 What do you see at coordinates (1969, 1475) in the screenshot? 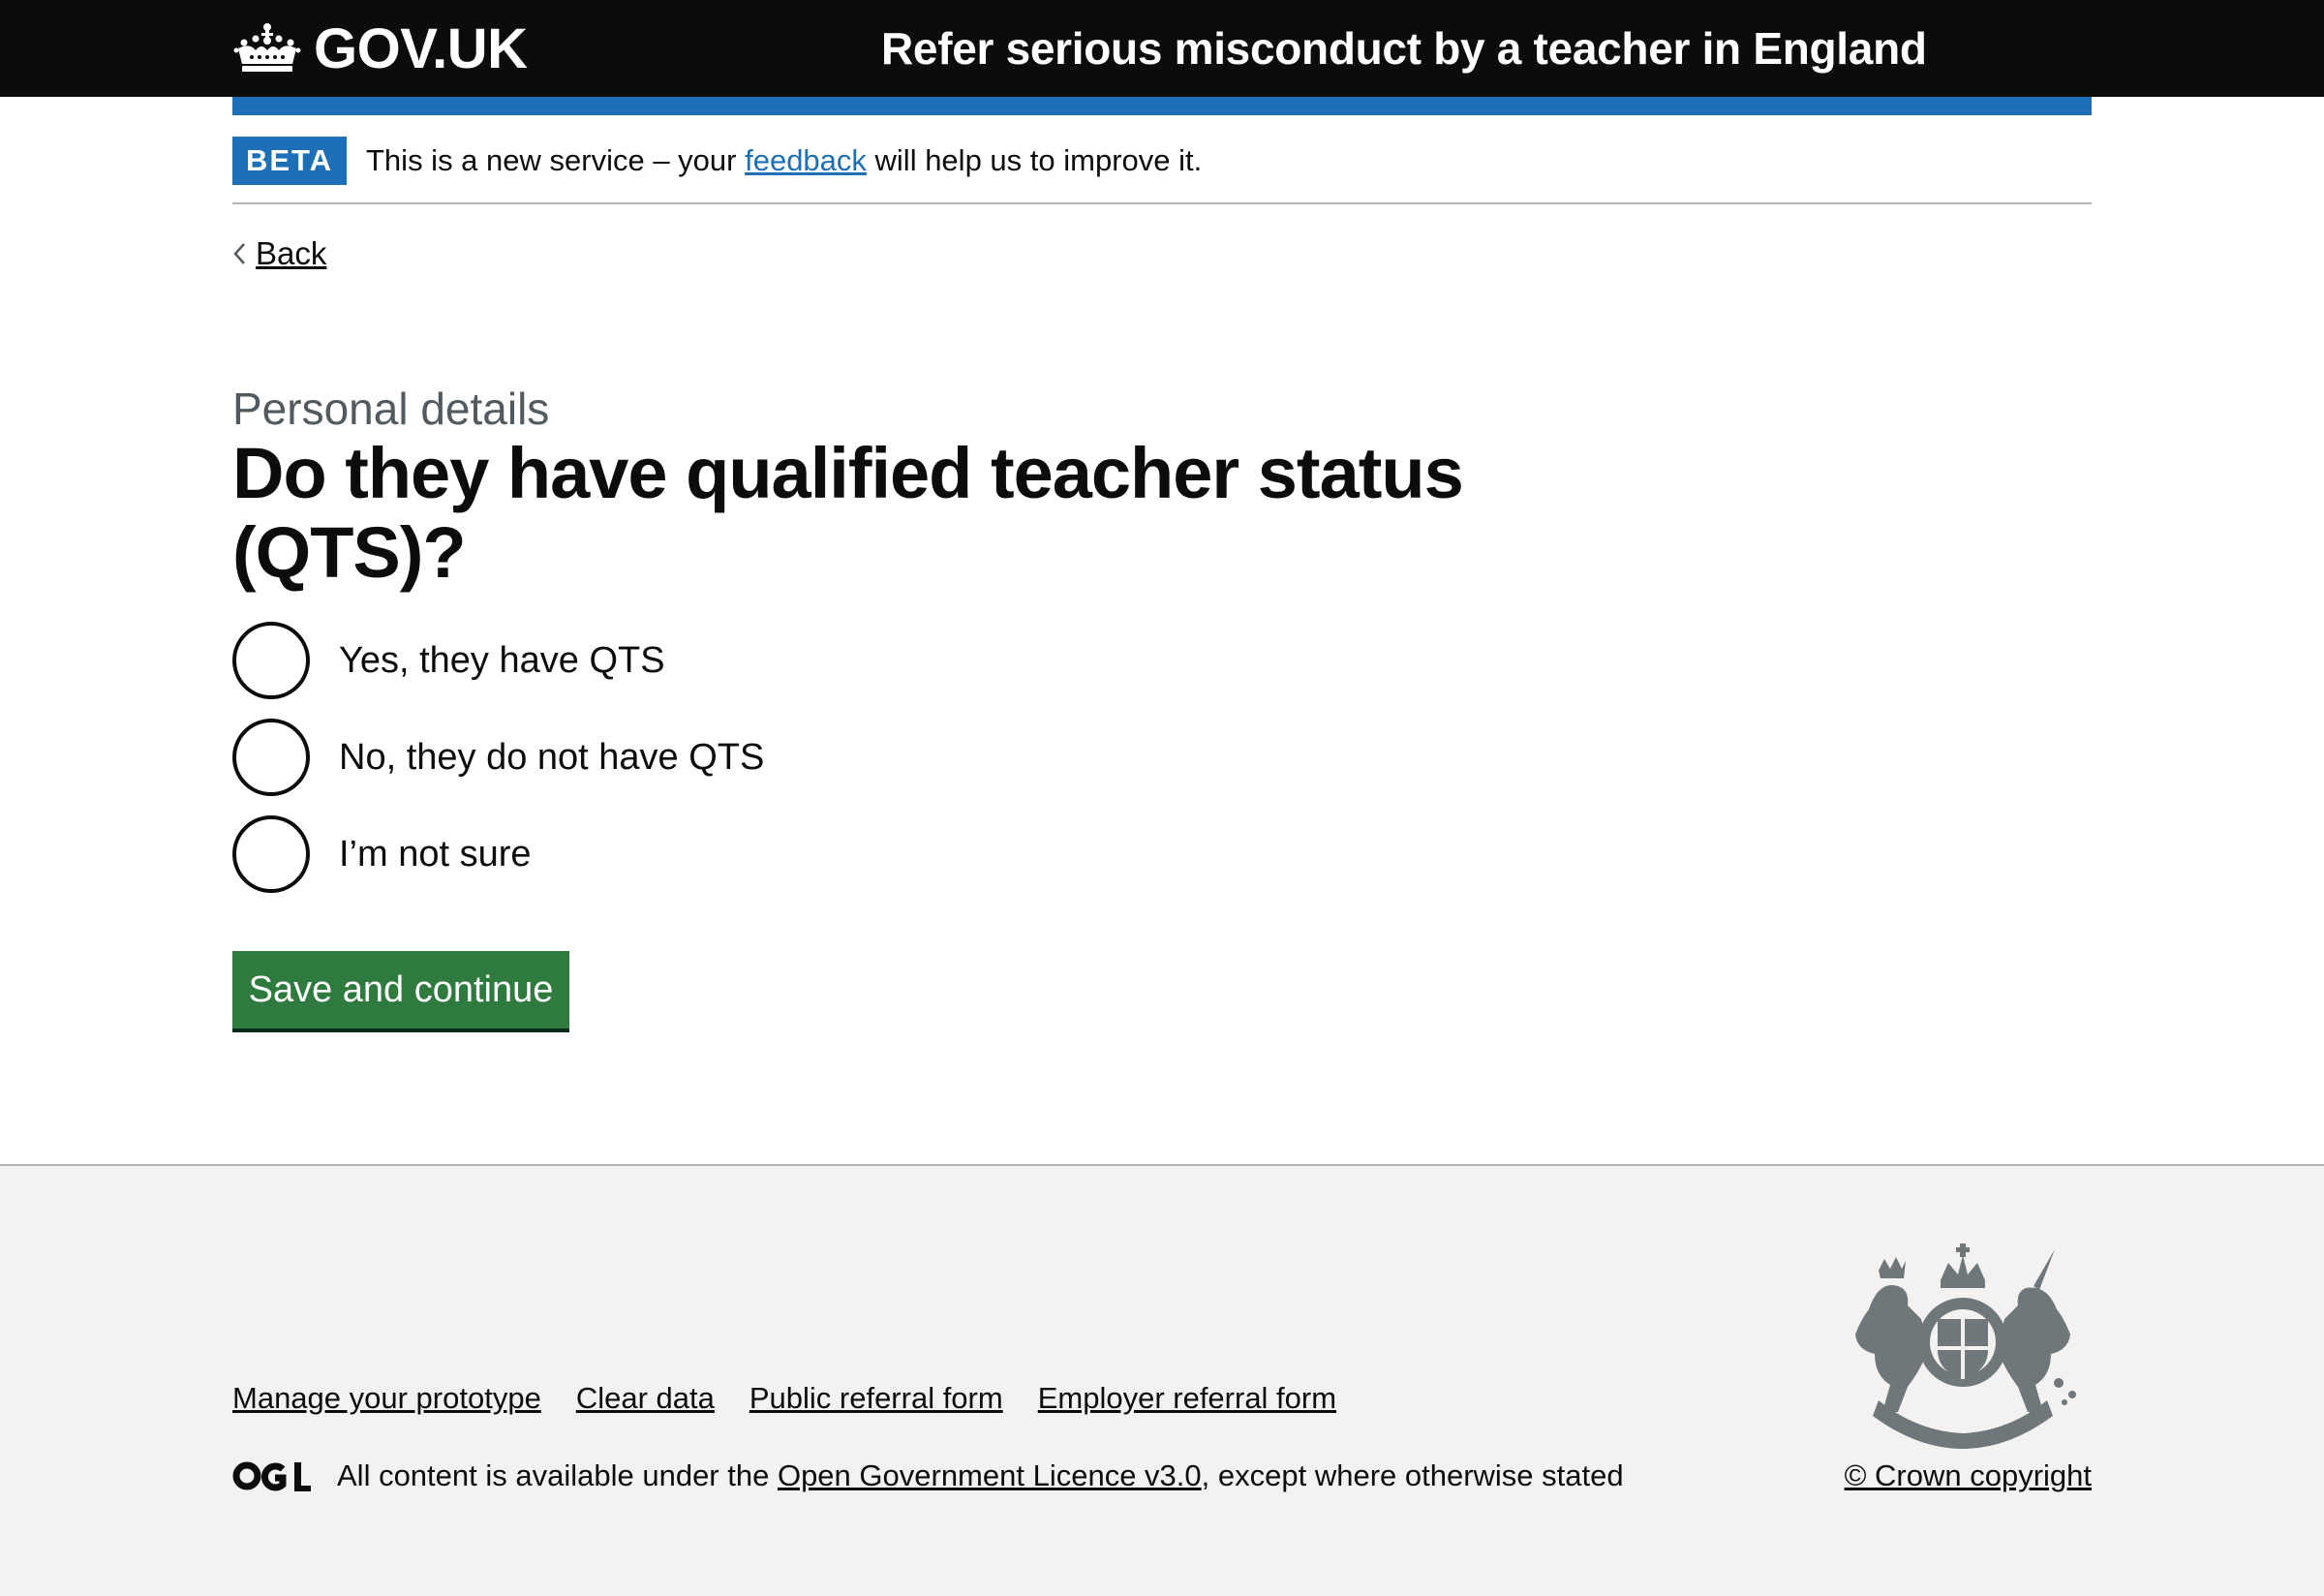
I see `crown-copyright-link: © Crown copyright` at bounding box center [1969, 1475].